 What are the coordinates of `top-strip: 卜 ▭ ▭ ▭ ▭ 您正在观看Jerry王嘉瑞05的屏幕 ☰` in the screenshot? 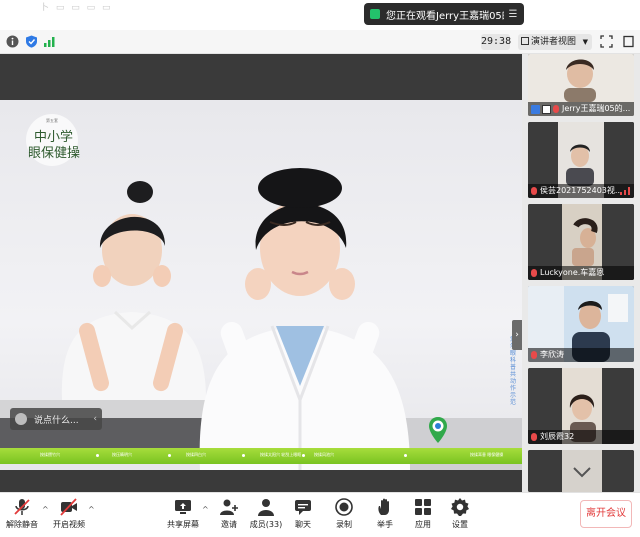 It's located at (320, 15).